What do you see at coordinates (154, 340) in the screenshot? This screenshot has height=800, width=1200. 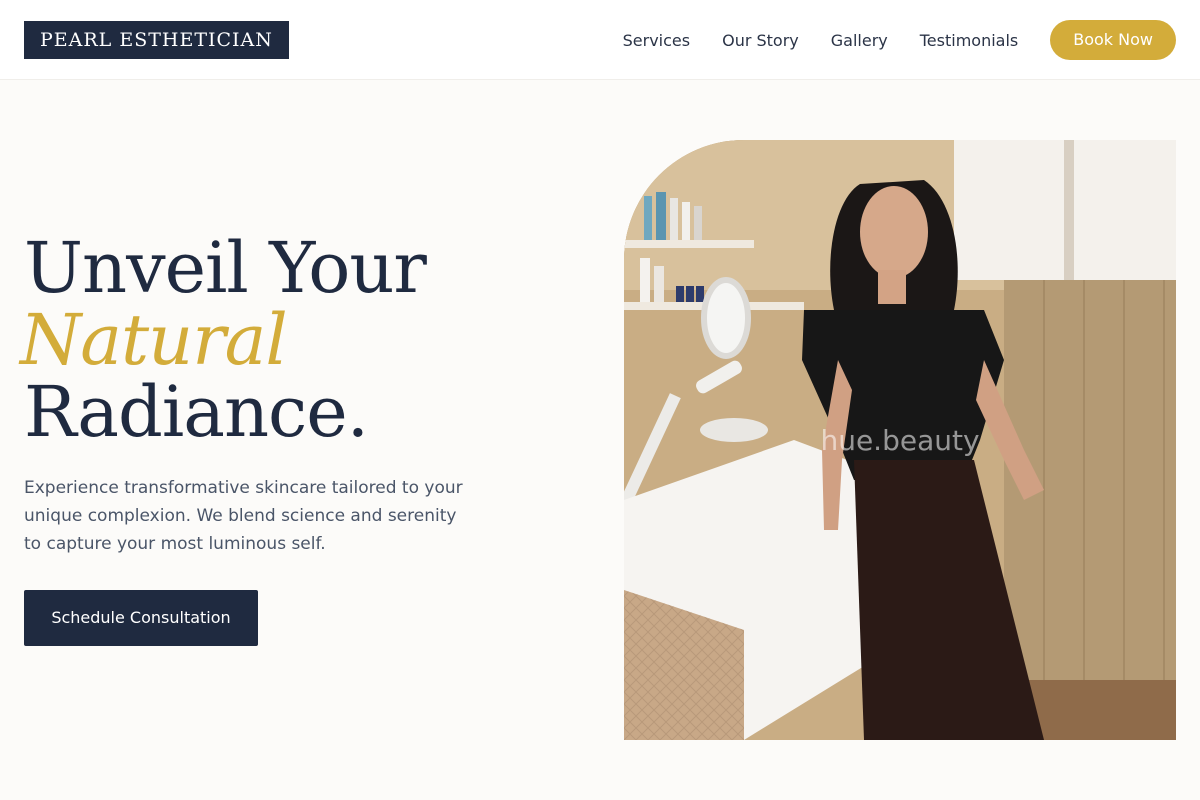 I see `hero-title-accent: Natural` at bounding box center [154, 340].